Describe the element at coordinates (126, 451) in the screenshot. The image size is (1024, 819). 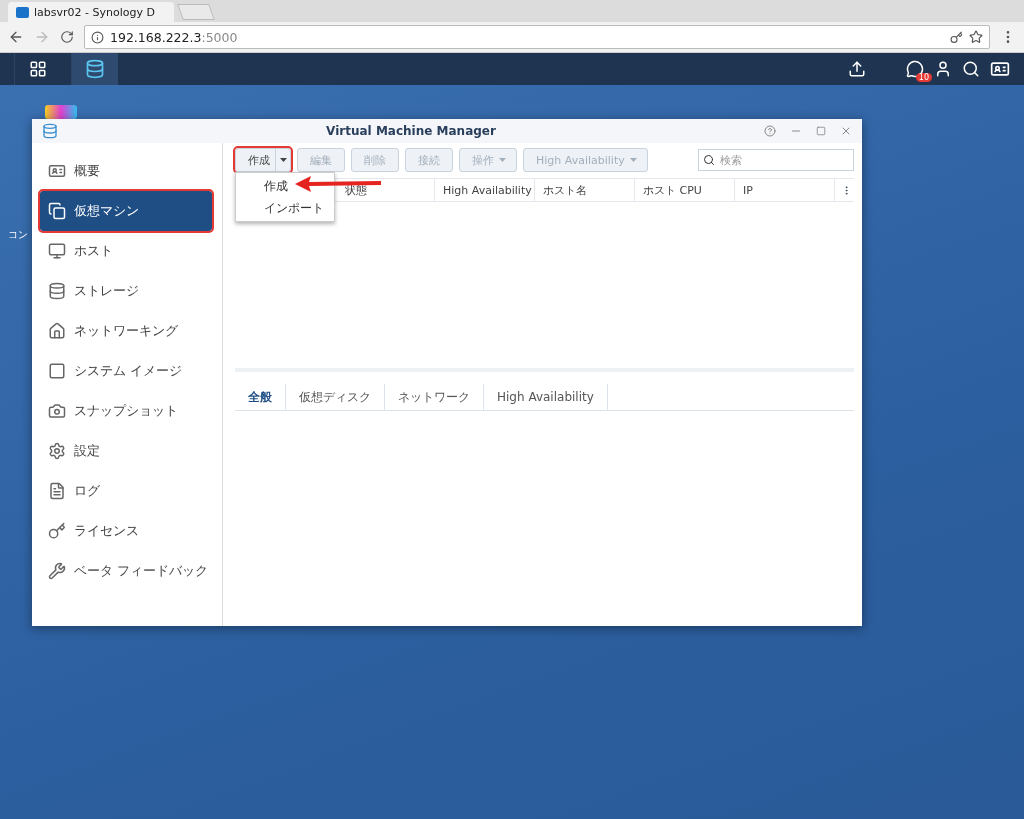
I see `sidebar-item: 設定` at that location.